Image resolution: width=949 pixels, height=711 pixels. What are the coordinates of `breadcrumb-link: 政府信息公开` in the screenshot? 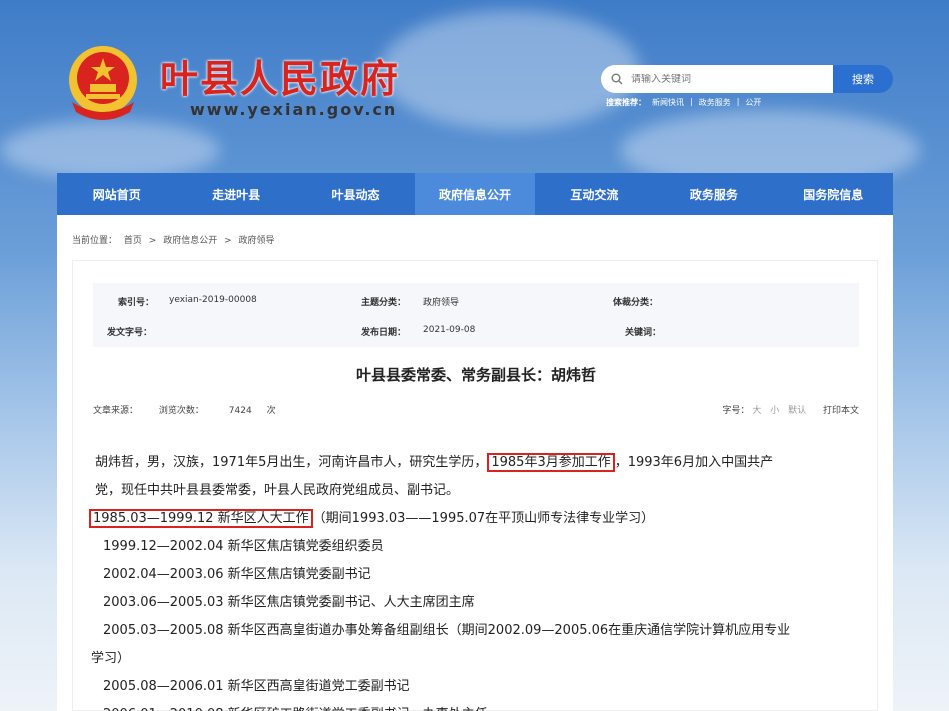 It's located at (190, 241).